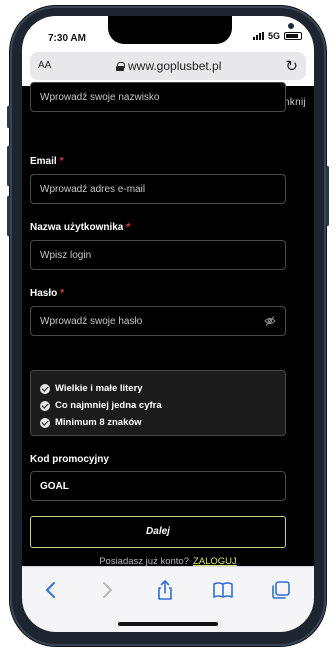 Image resolution: width=336 pixels, height=650 pixels. Describe the element at coordinates (99, 388) in the screenshot. I see `requirement-text: Wielkie i małe litery` at that location.